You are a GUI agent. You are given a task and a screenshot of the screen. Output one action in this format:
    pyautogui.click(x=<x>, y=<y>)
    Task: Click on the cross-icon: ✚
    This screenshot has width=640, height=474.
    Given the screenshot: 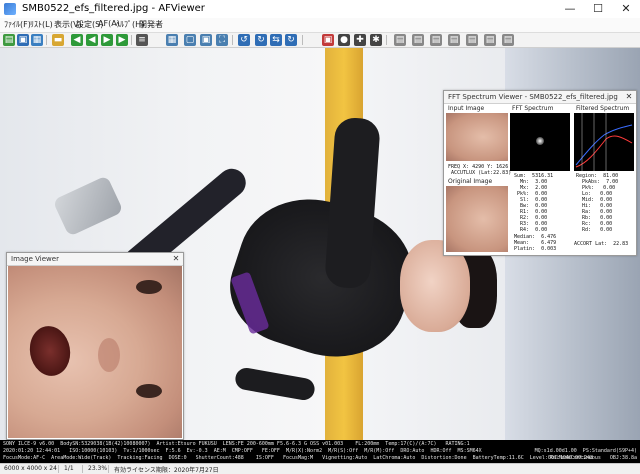 What is the action you would take?
    pyautogui.click(x=360, y=40)
    